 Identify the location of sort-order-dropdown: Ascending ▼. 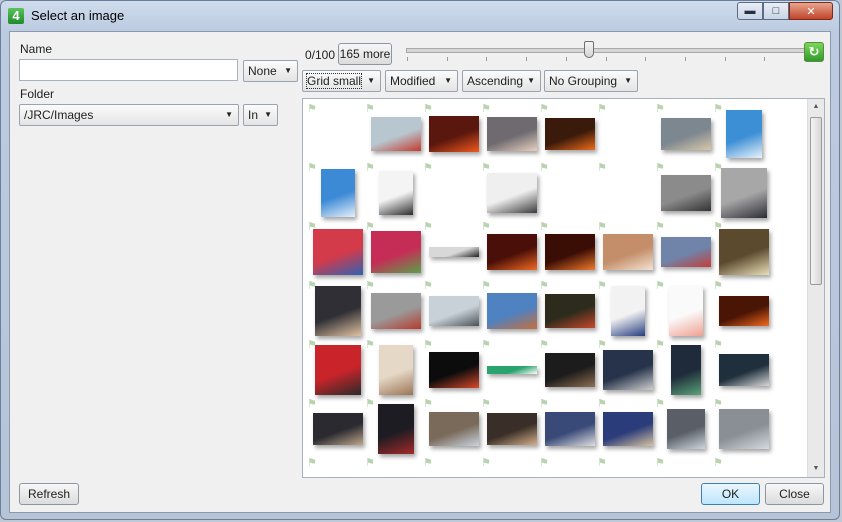
(501, 81).